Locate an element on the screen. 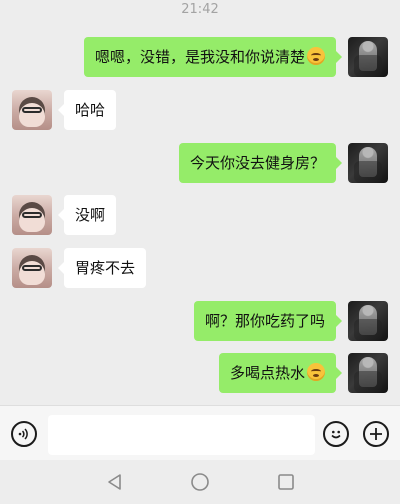 The height and width of the screenshot is (504, 400). message-input-bar is located at coordinates (200, 433).